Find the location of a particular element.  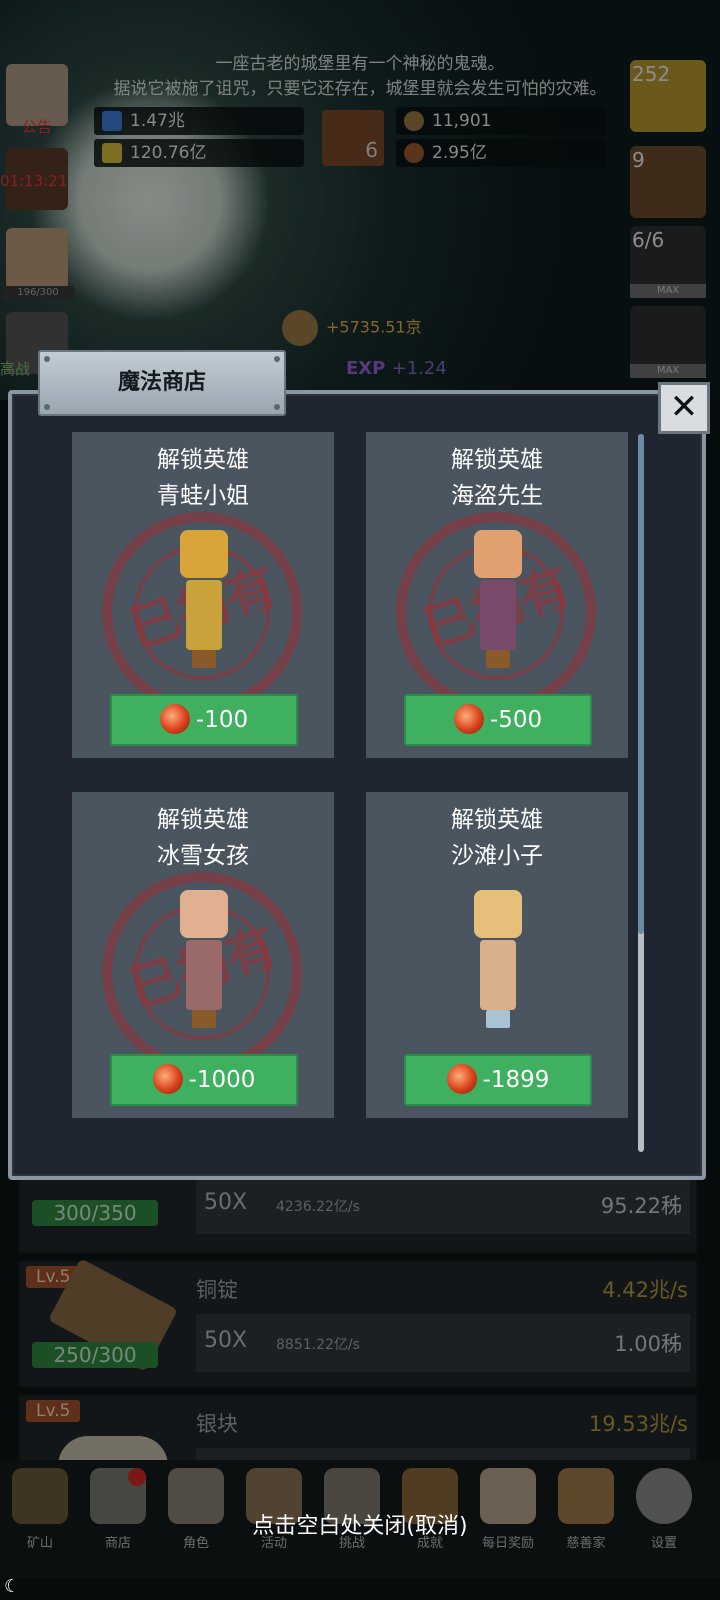

buy-button: -100 is located at coordinates (204, 720).